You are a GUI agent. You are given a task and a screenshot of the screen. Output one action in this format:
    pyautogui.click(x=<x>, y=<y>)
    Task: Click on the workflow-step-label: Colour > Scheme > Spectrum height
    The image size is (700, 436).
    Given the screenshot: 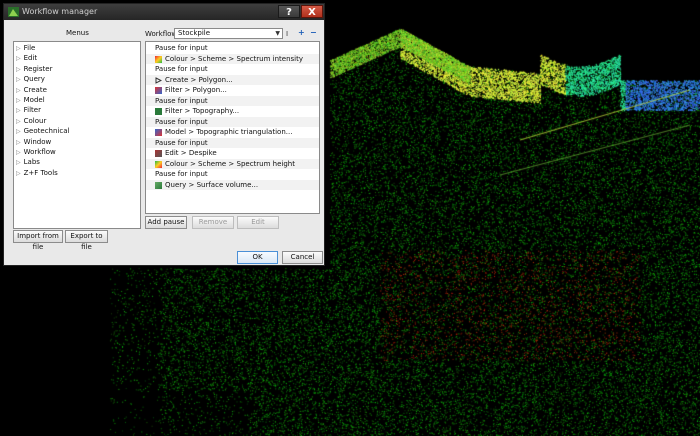 What is the action you would take?
    pyautogui.click(x=230, y=163)
    